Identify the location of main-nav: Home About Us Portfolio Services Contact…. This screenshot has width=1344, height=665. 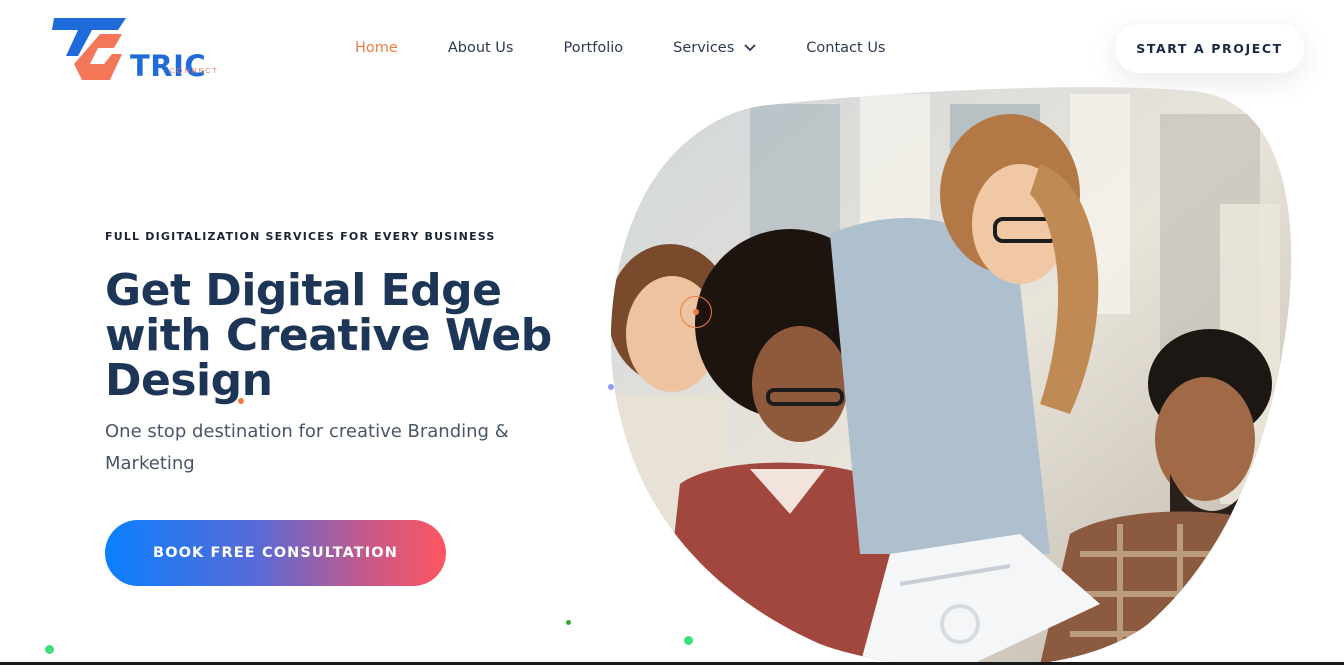
(645, 48).